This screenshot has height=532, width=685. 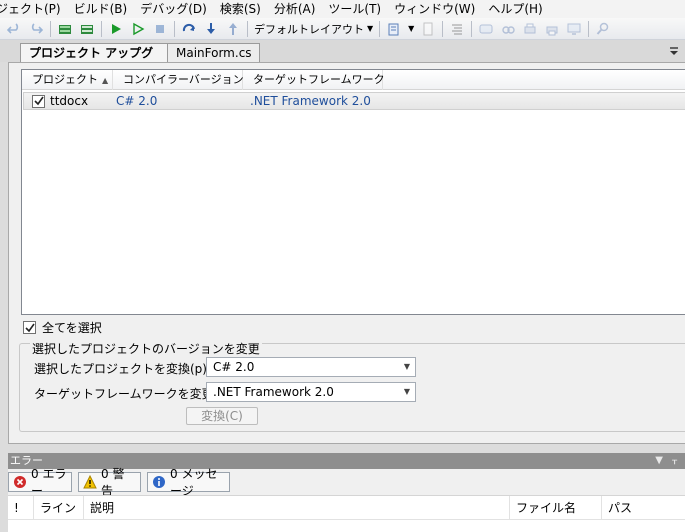 I want to click on printer-icon, so click(x=552, y=29).